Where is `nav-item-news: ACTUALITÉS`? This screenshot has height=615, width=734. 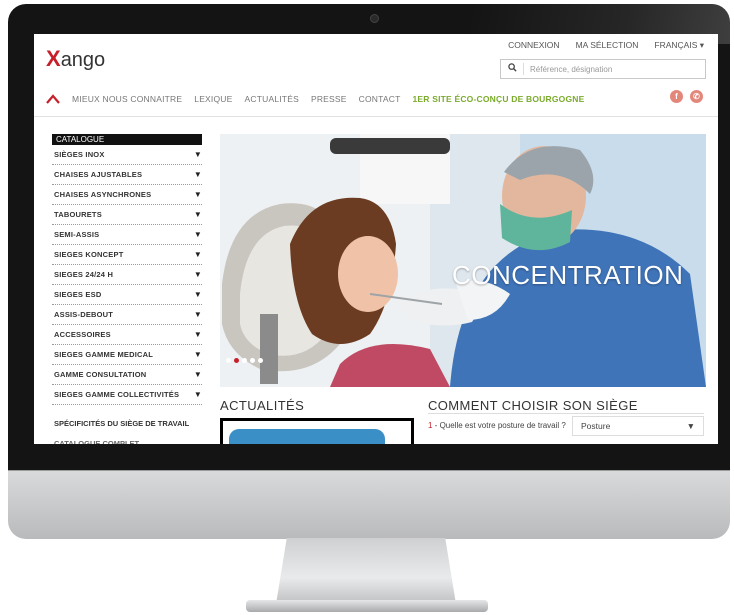 nav-item-news: ACTUALITÉS is located at coordinates (272, 99).